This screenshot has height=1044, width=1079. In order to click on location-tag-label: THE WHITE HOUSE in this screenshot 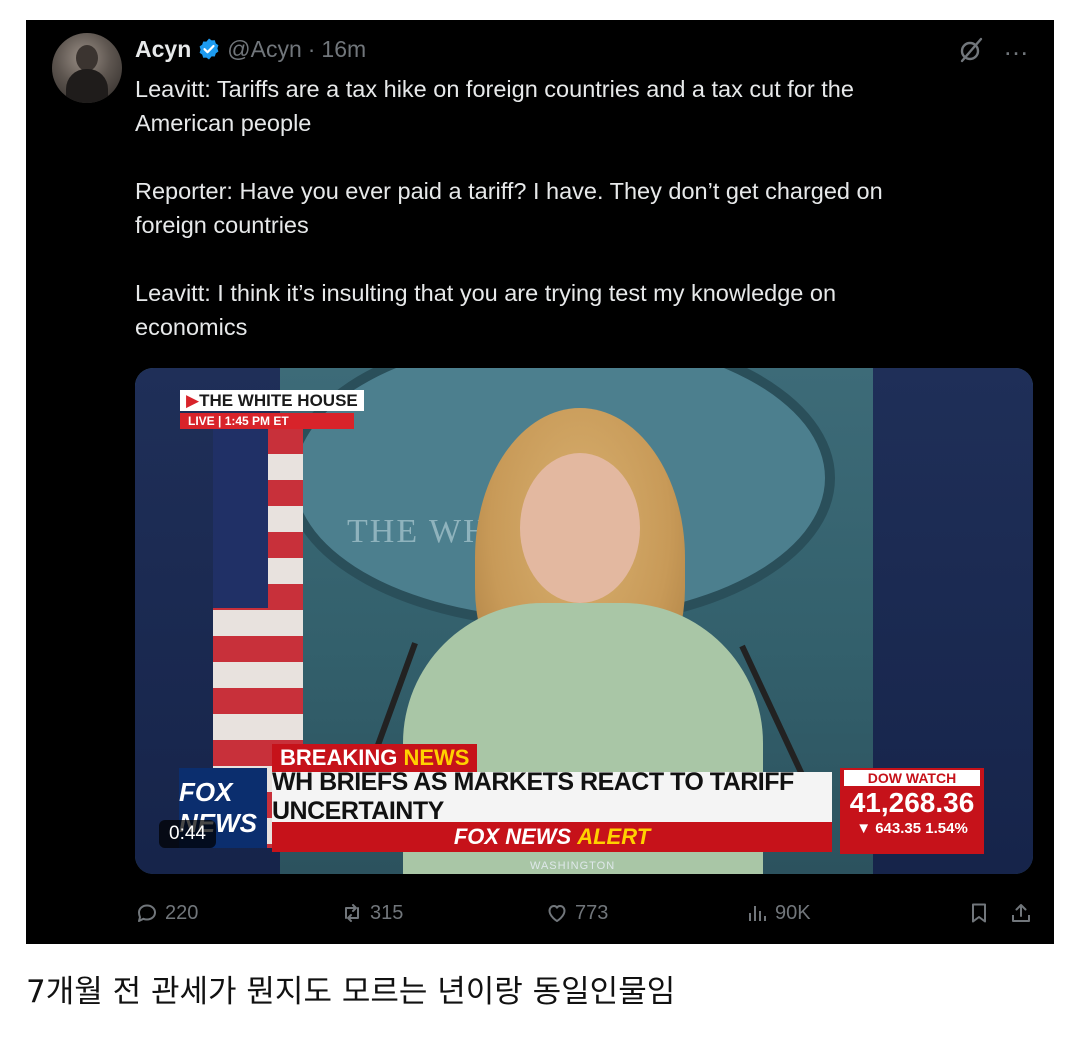, I will do `click(278, 400)`.